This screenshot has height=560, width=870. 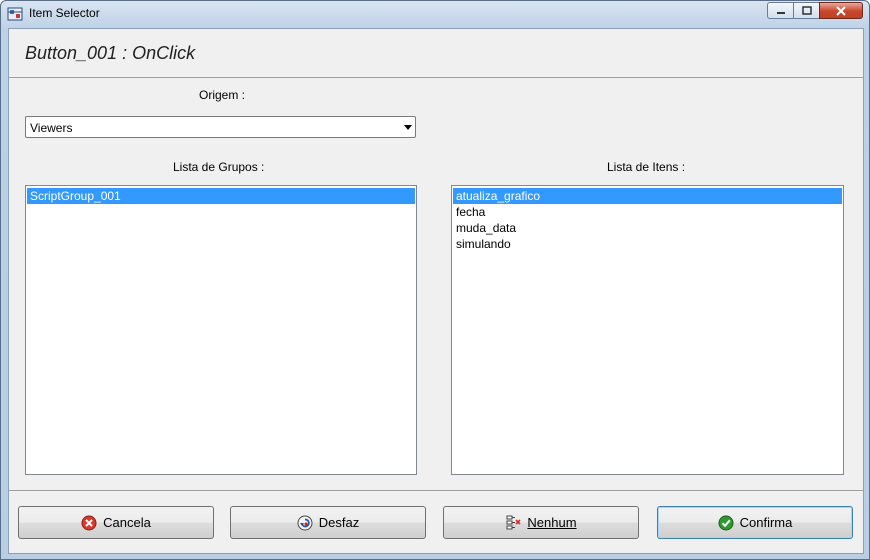 I want to click on check-icon, so click(x=726, y=522).